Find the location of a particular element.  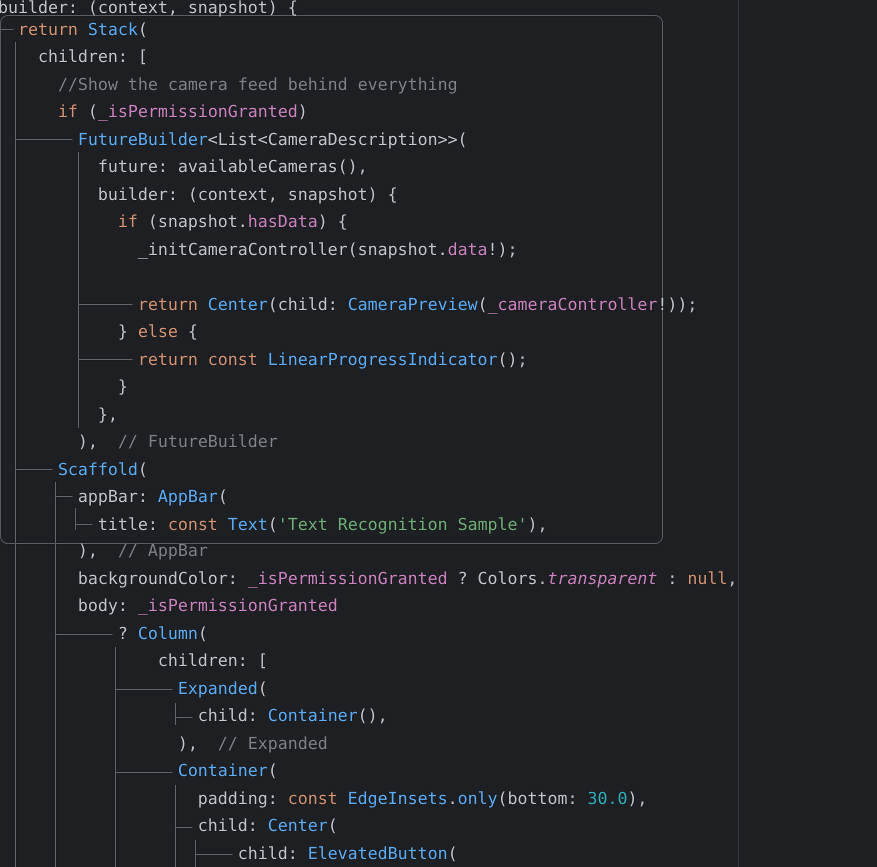

code-line: ? Column( is located at coordinates (162, 633).